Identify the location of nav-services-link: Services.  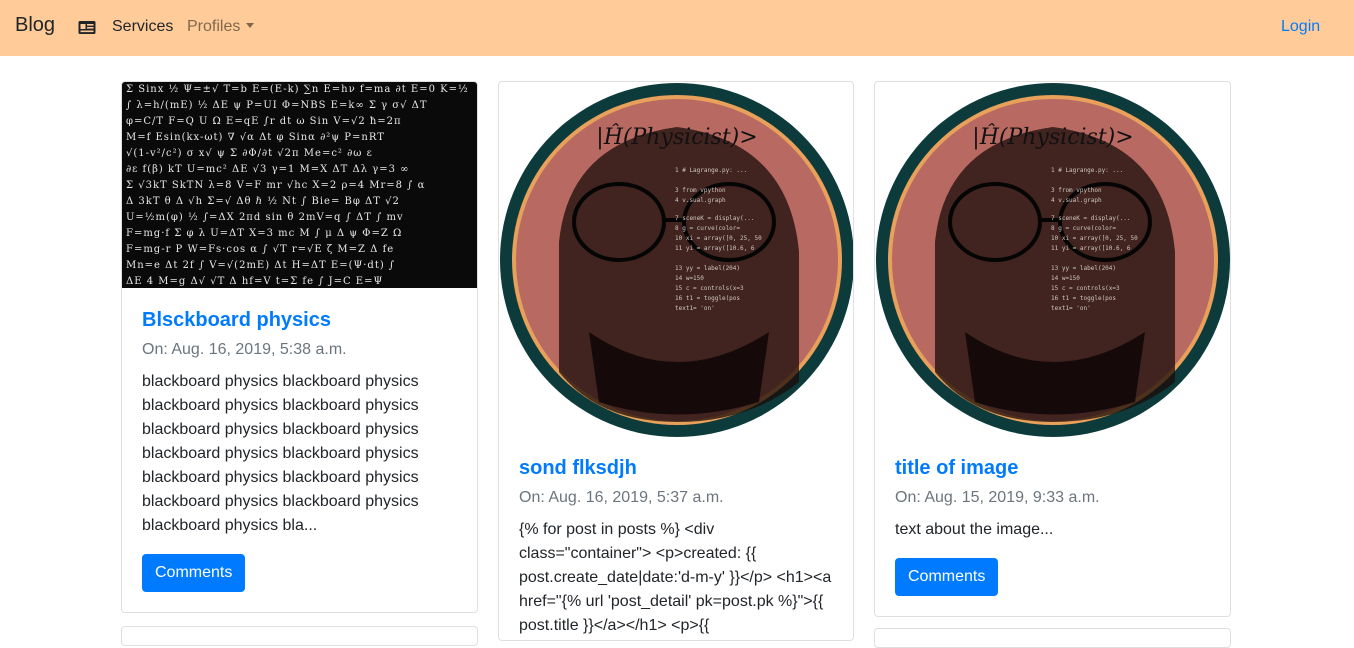
(142, 27).